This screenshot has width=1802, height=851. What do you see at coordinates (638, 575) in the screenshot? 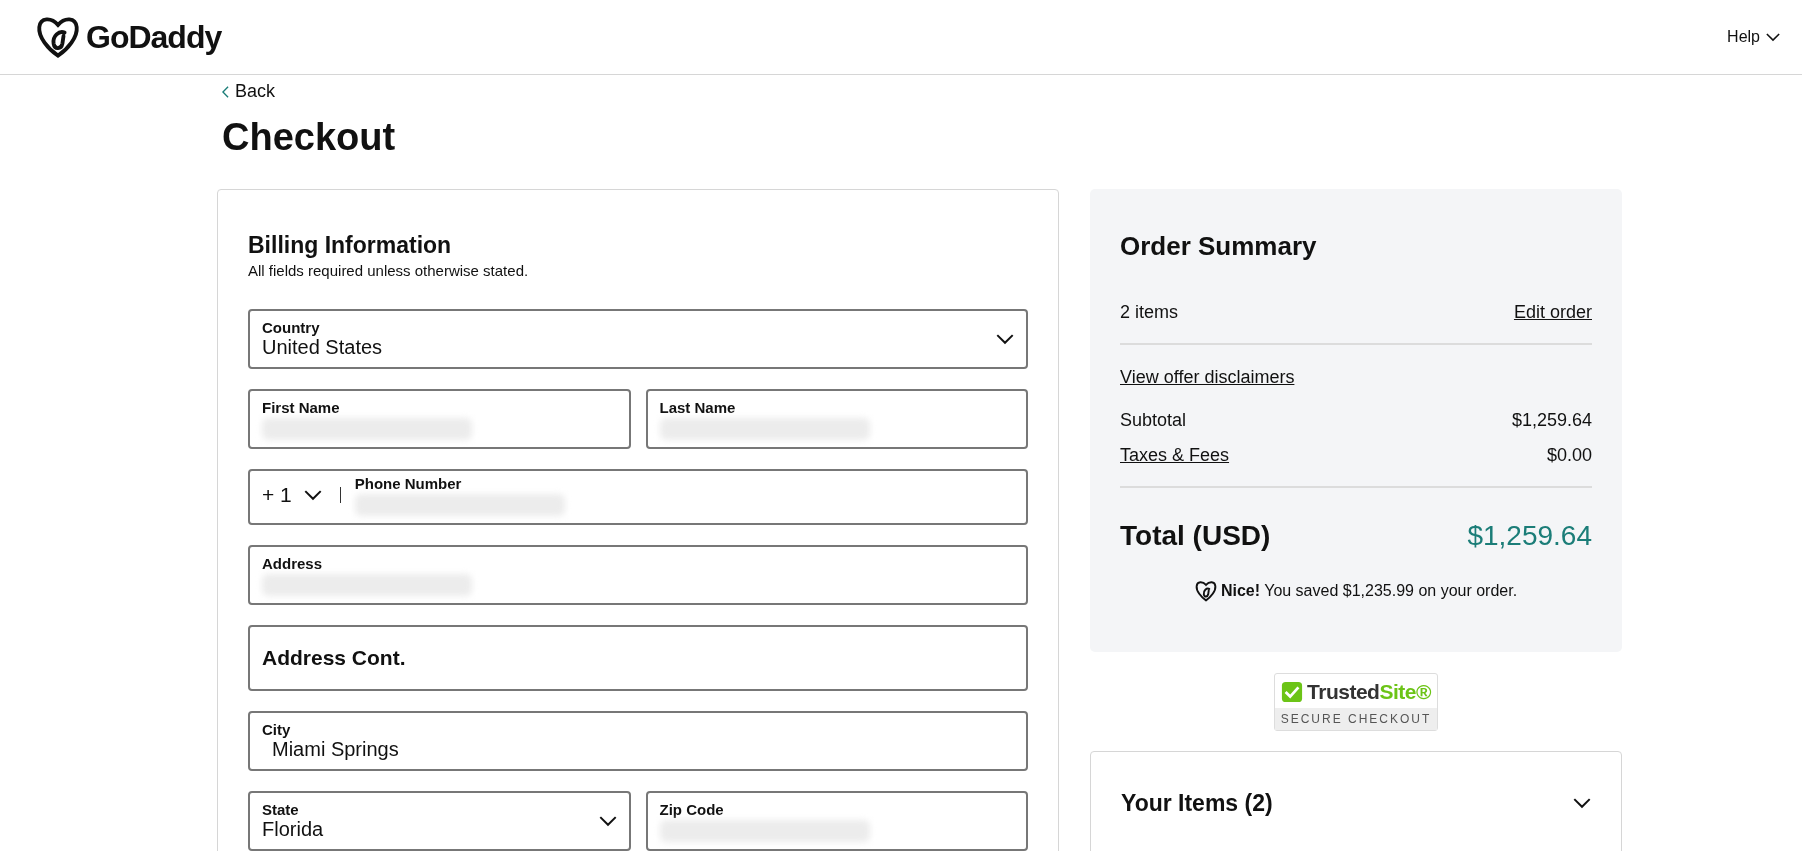
I see `input-field: Address` at bounding box center [638, 575].